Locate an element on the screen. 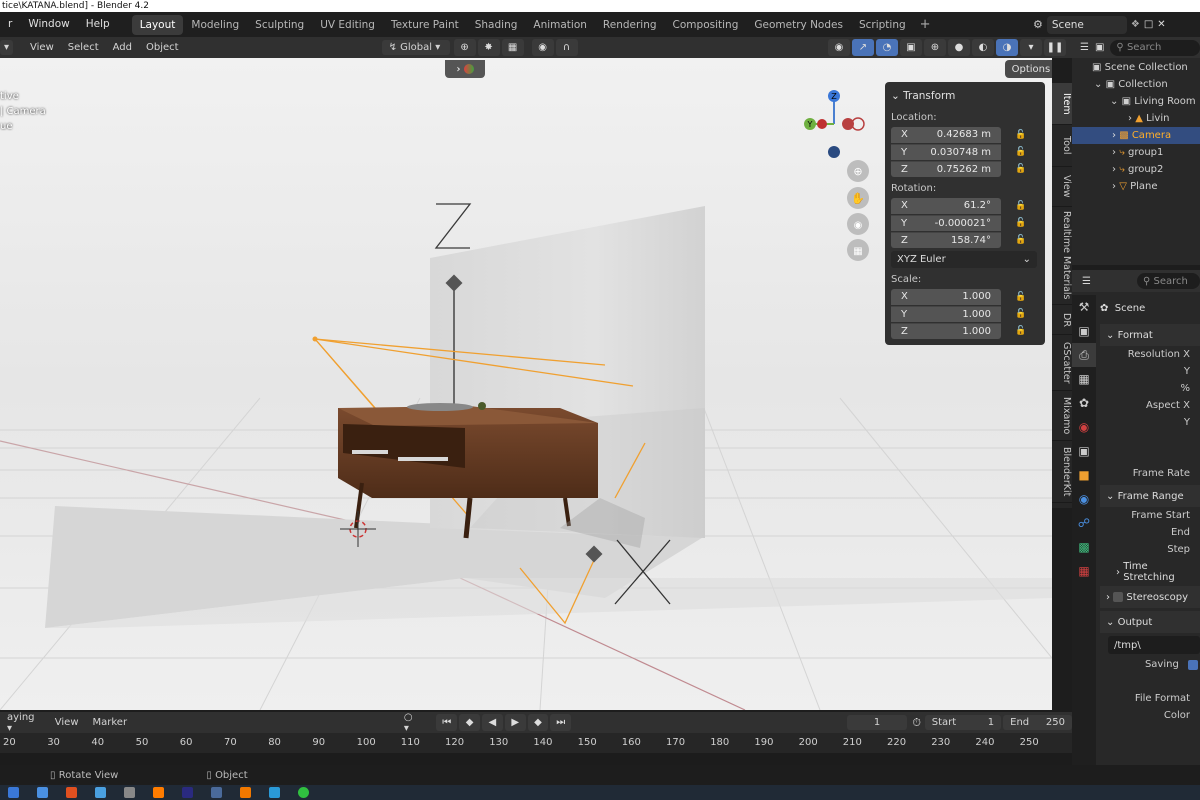 This screenshot has width=1200, height=800. timeline-track is located at coordinates (536, 759).